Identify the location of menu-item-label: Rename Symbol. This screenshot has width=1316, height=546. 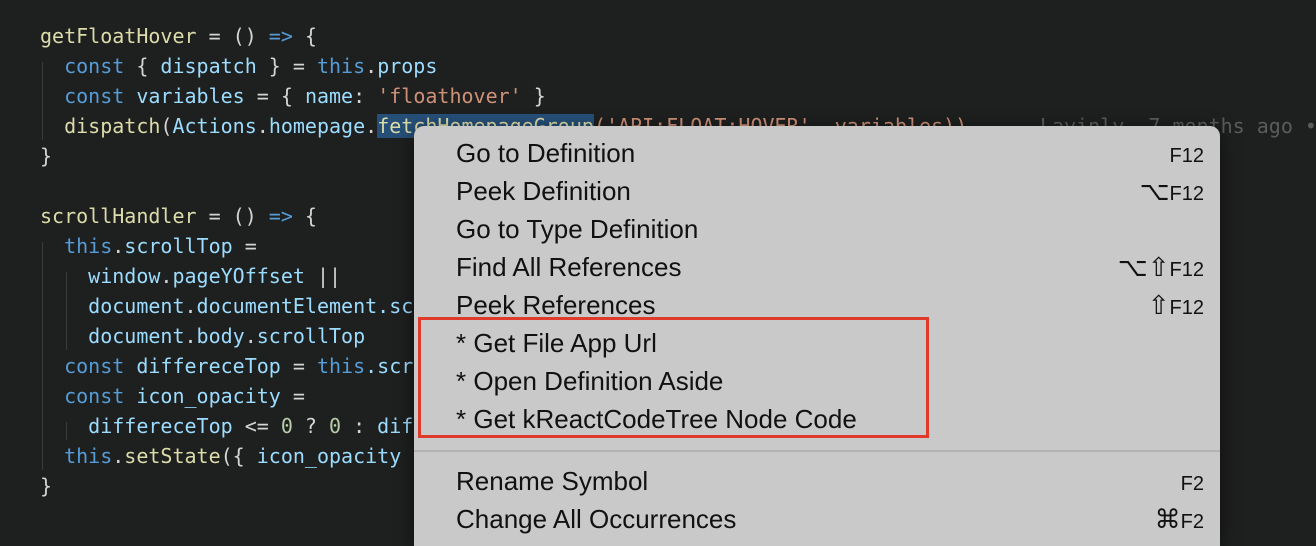
(552, 481).